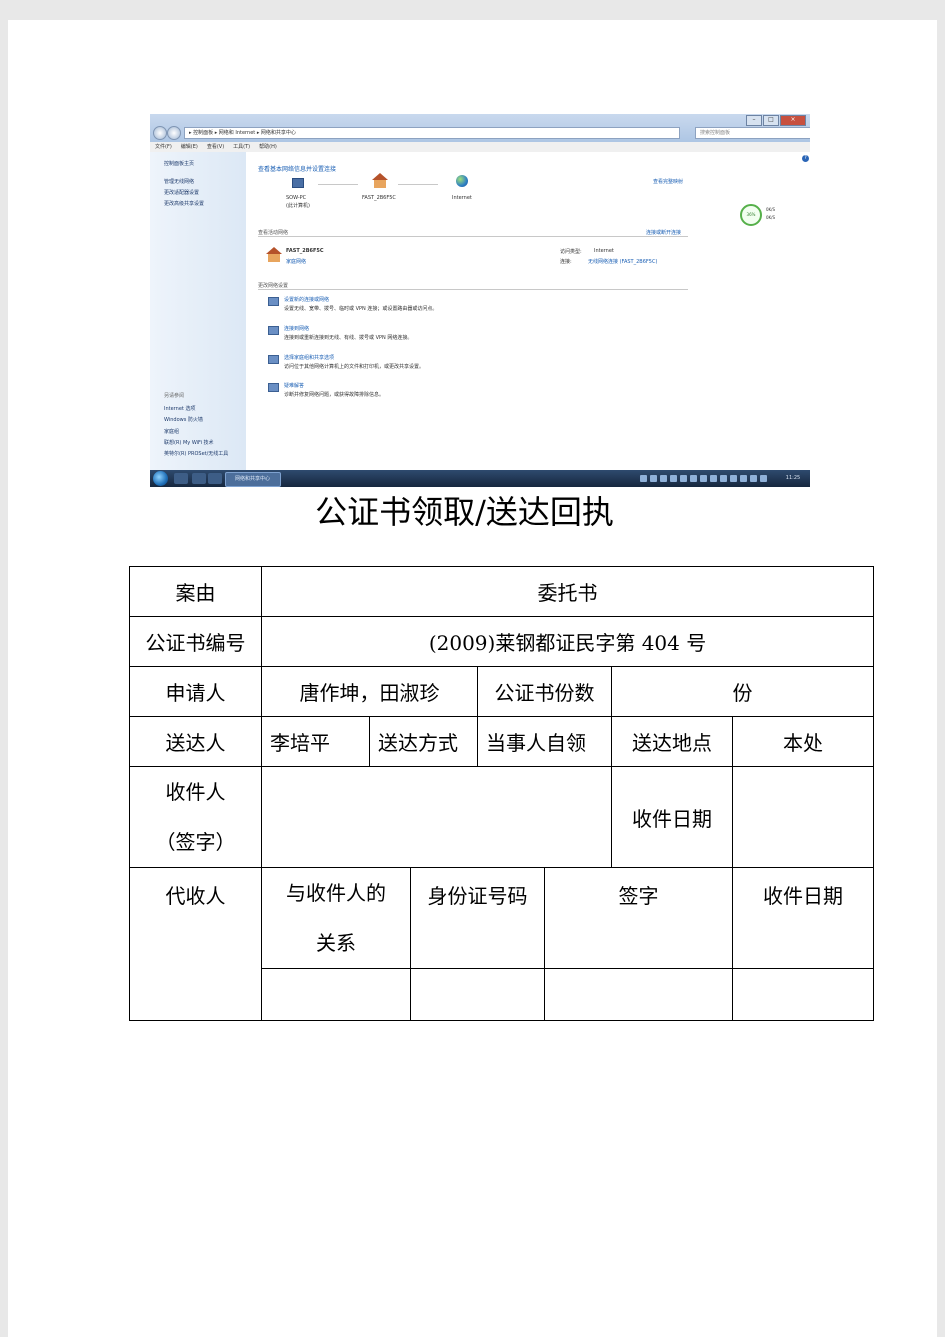 Image resolution: width=945 pixels, height=1337 pixels. I want to click on explorer-taskbar-icon, so click(181, 478).